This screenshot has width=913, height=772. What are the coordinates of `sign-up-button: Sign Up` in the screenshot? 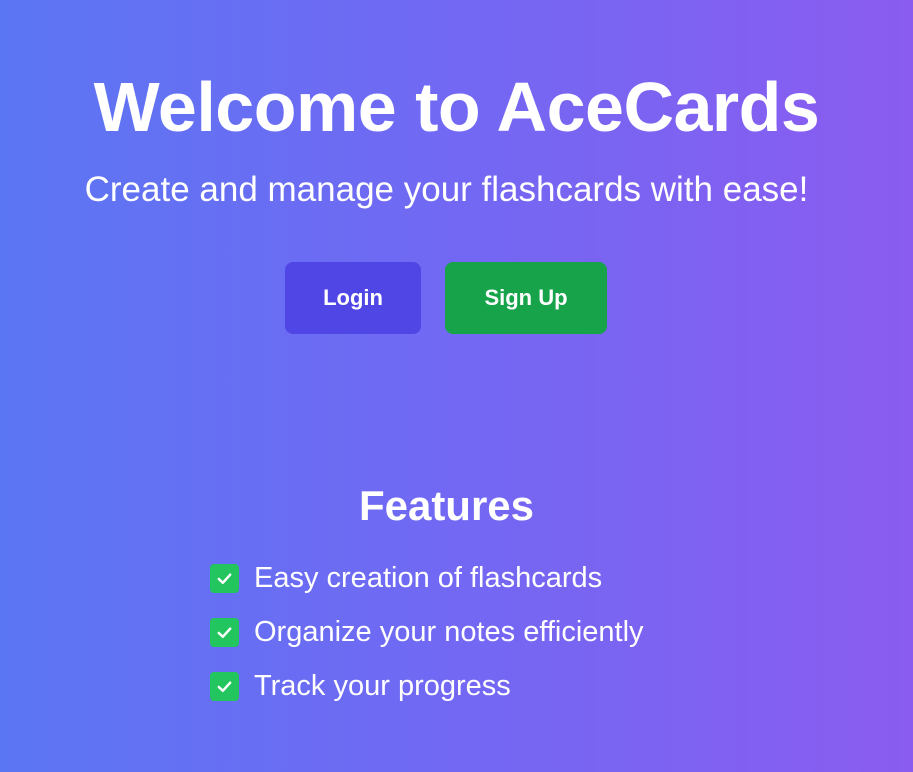 It's located at (526, 298).